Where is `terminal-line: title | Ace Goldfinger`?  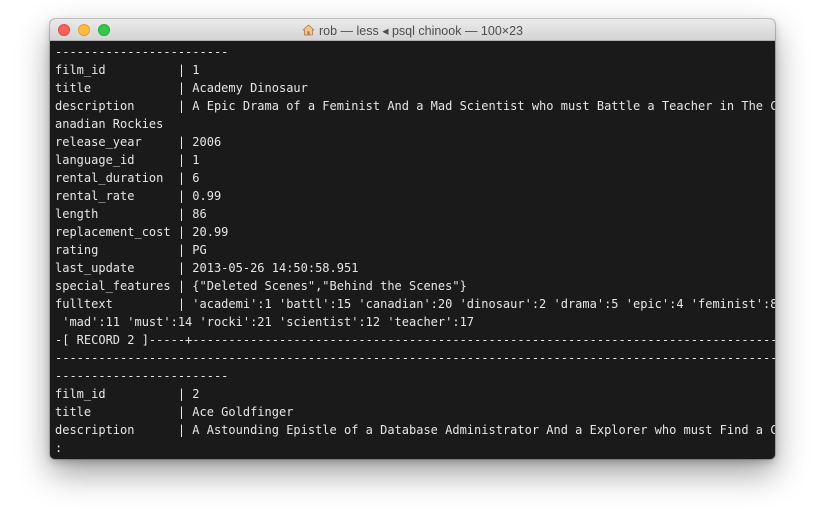
terminal-line: title | Ace Goldfinger is located at coordinates (174, 412).